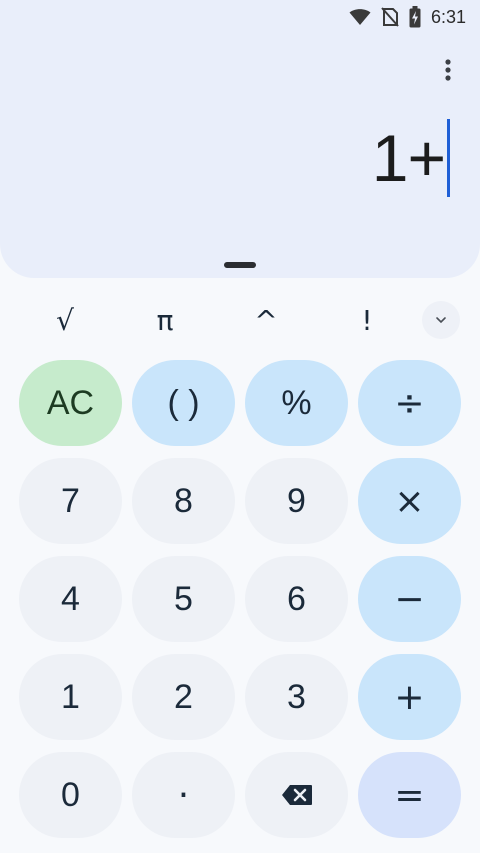 The height and width of the screenshot is (853, 480). I want to click on divide-button: ÷, so click(409, 403).